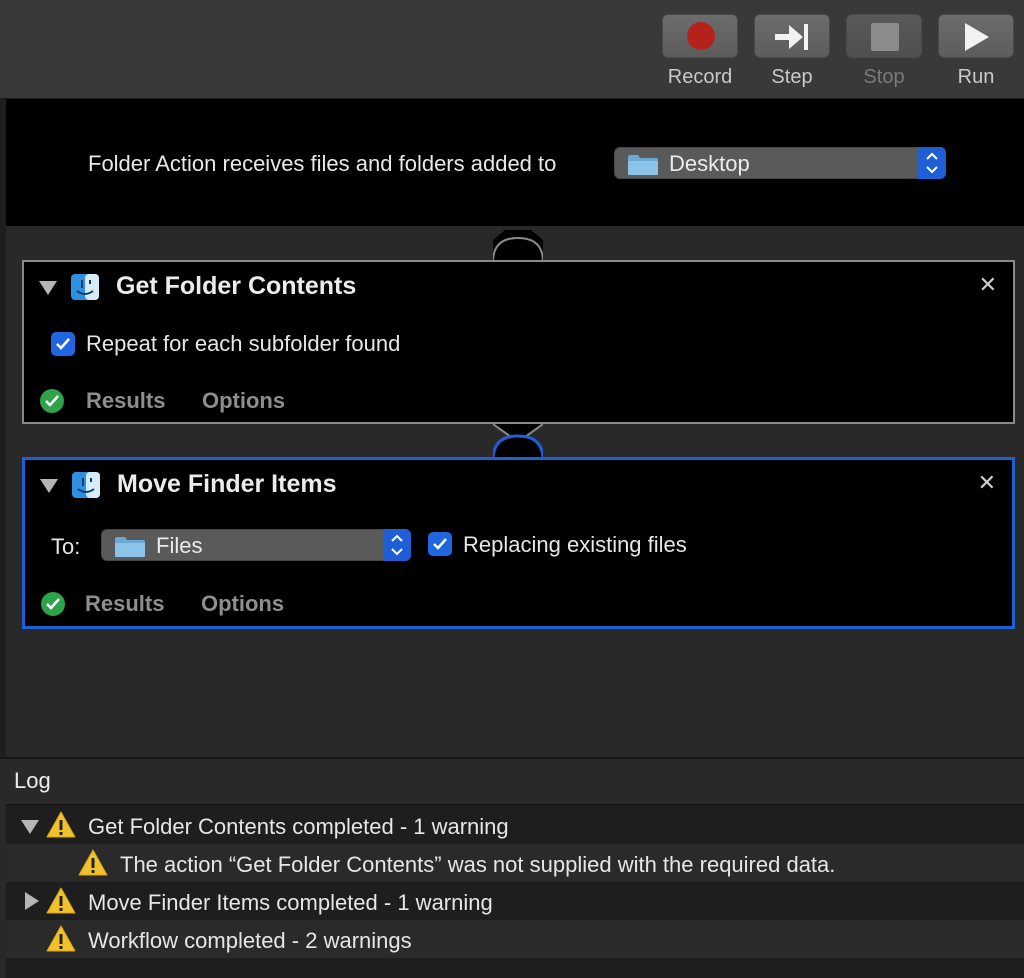  What do you see at coordinates (791, 37) in the screenshot?
I see `step-icon` at bounding box center [791, 37].